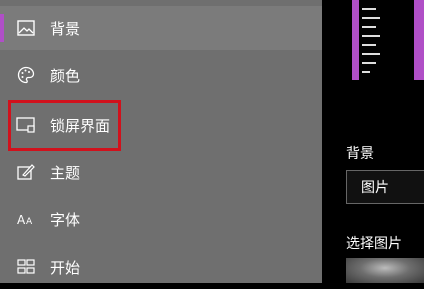 The image size is (424, 289). What do you see at coordinates (372, 40) in the screenshot?
I see `preview-start-menu` at bounding box center [372, 40].